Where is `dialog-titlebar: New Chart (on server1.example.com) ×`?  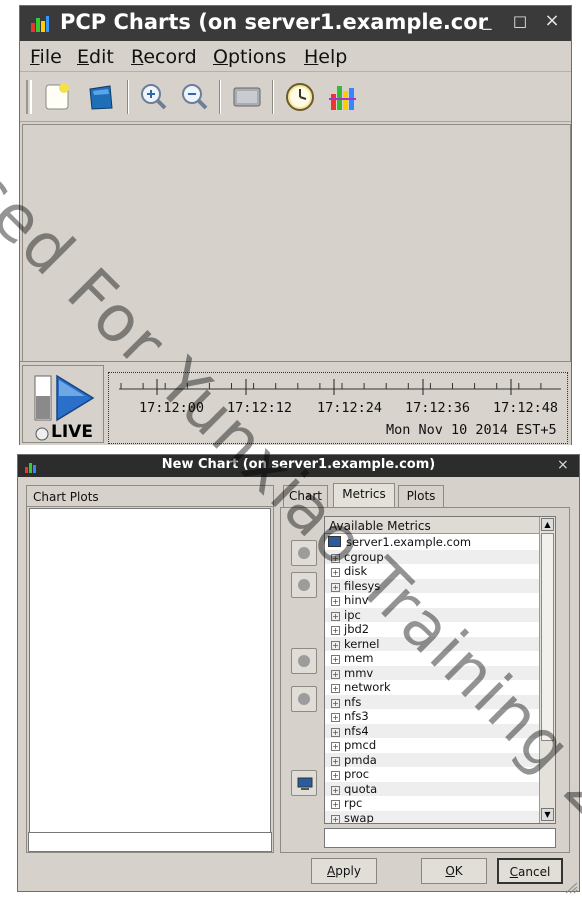 dialog-titlebar: New Chart (on server1.example.com) × is located at coordinates (298, 466).